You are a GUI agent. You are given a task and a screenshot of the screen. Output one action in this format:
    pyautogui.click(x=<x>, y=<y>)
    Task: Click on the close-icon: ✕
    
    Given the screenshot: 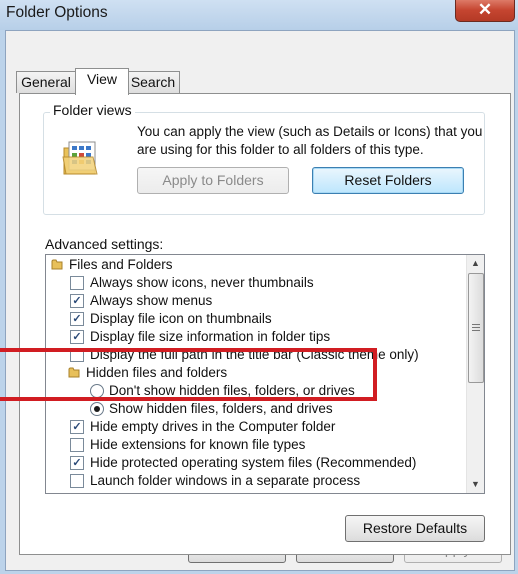 What is the action you would take?
    pyautogui.click(x=485, y=9)
    